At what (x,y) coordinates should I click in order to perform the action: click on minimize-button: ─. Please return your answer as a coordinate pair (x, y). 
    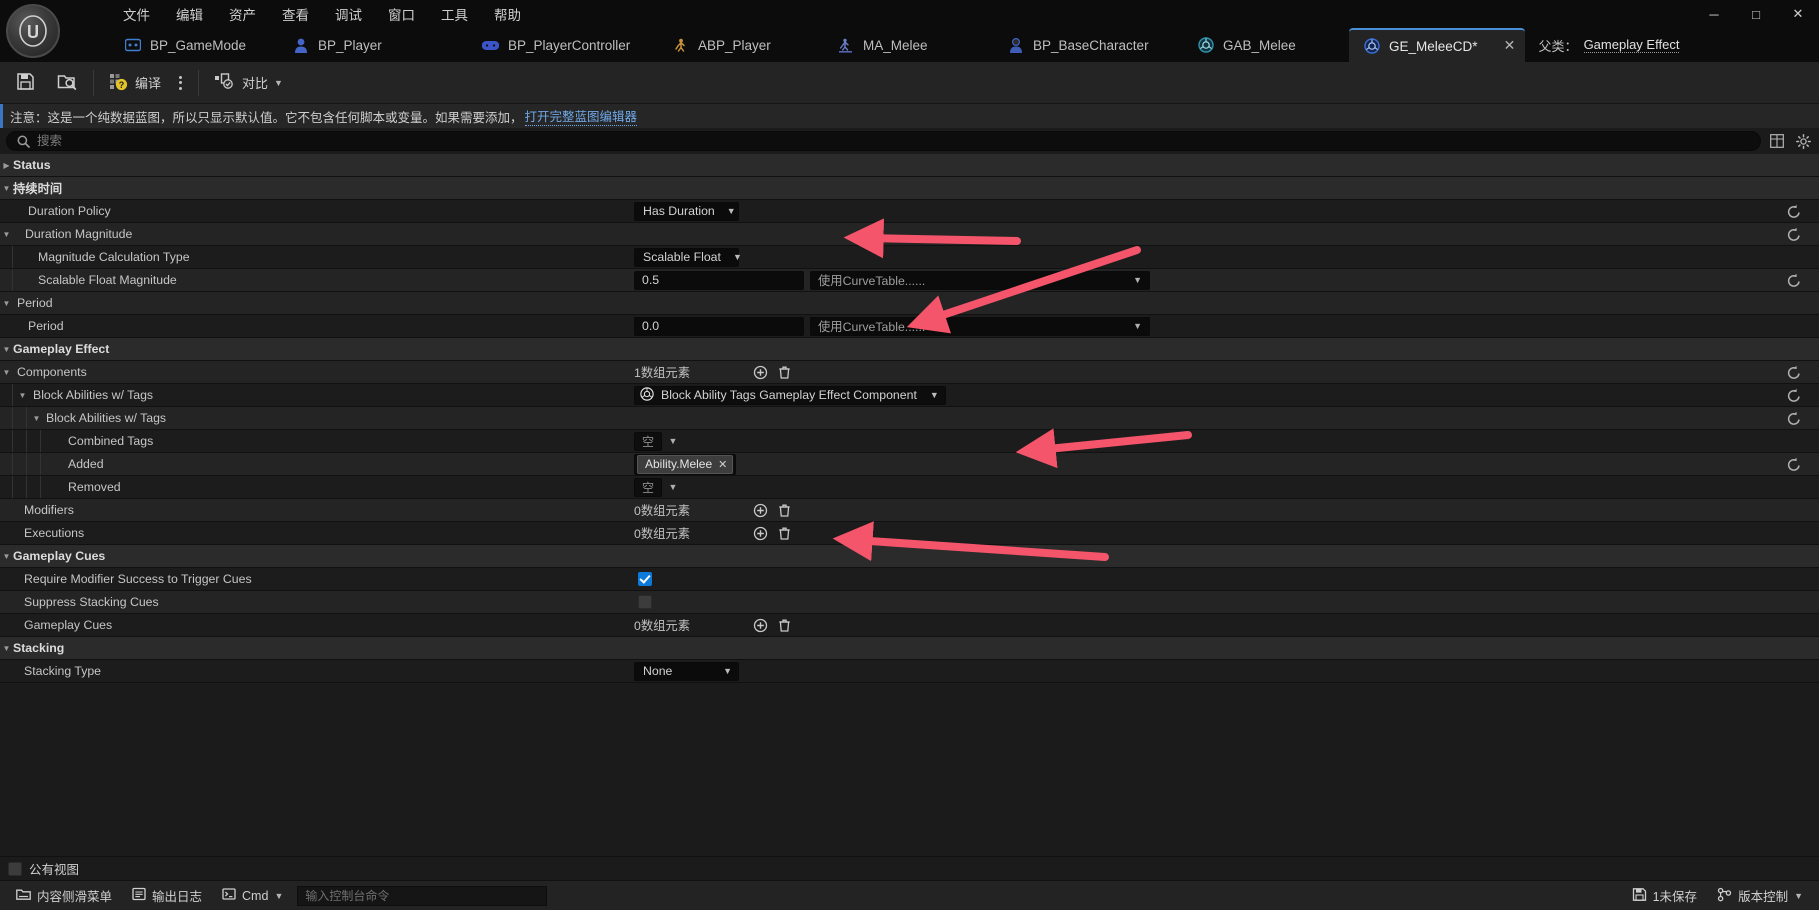
    Looking at the image, I should click on (1714, 14).